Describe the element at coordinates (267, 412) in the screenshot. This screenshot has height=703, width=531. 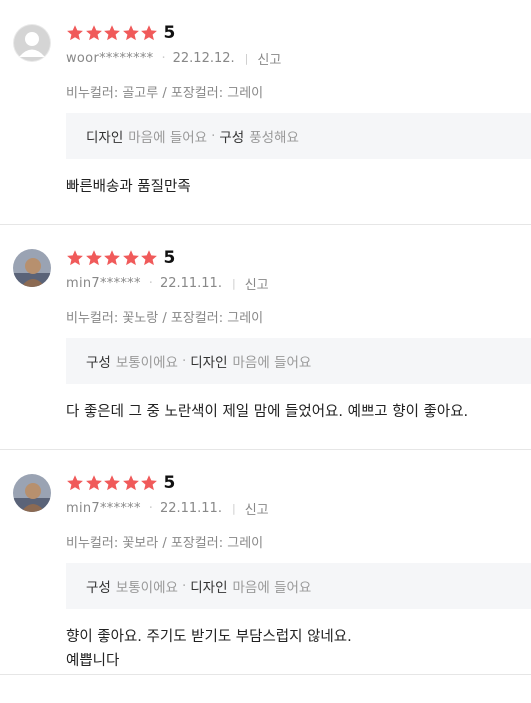
I see `review-text-line: 다 좋은데 그 중 노란색이 제일 맘에 들었어요. 예쁘고 향이 좋아요.` at that location.